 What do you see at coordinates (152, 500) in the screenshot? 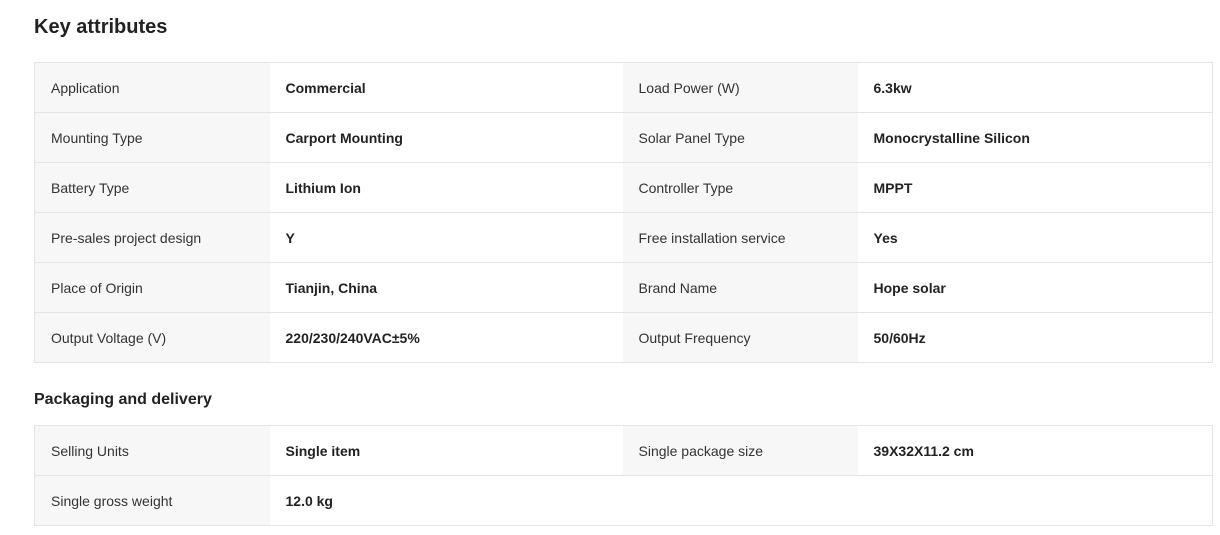
I see `attribute-label: Single gross weight` at bounding box center [152, 500].